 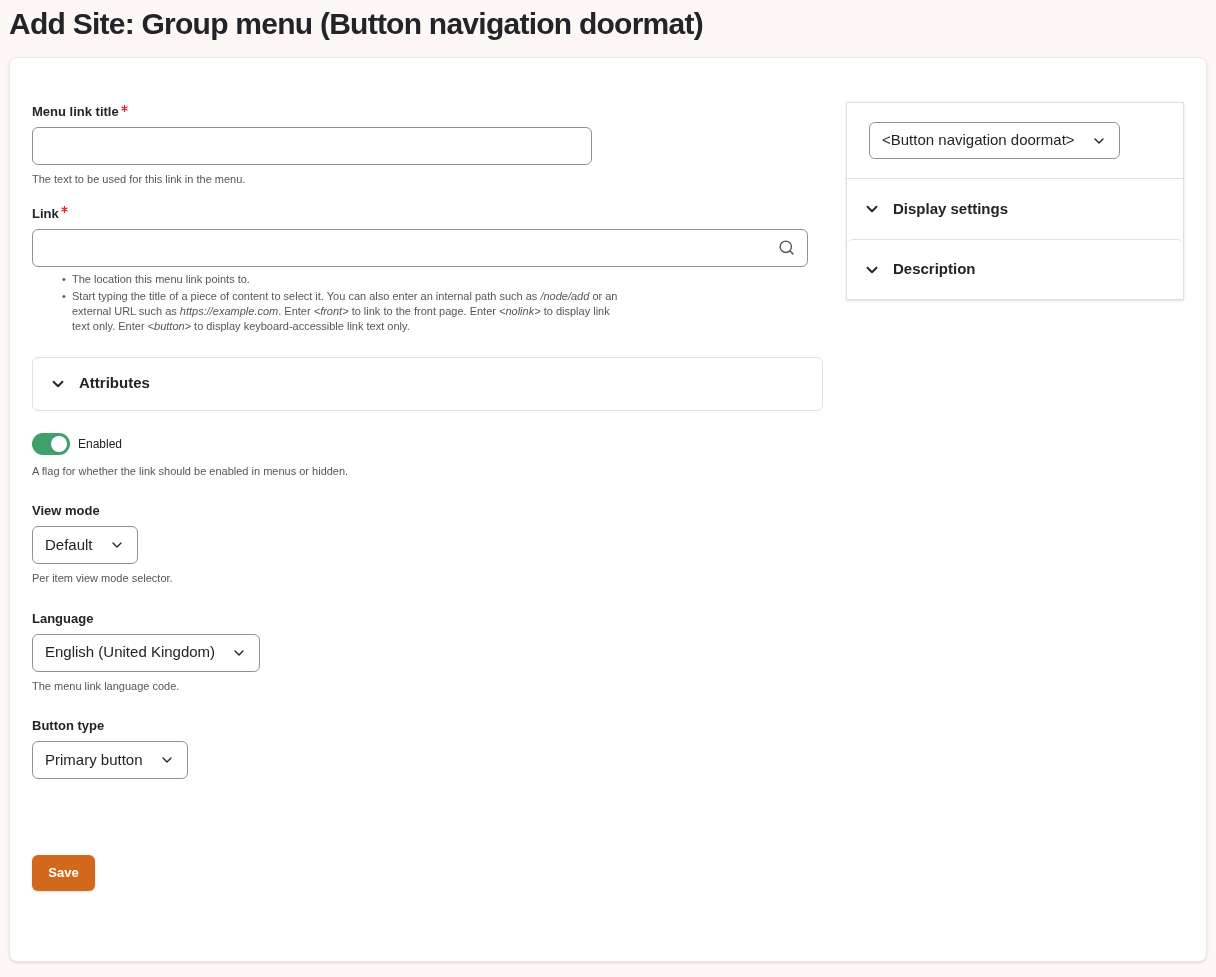 I want to click on select-dropdown: <Button navigation doormat>, so click(x=994, y=140).